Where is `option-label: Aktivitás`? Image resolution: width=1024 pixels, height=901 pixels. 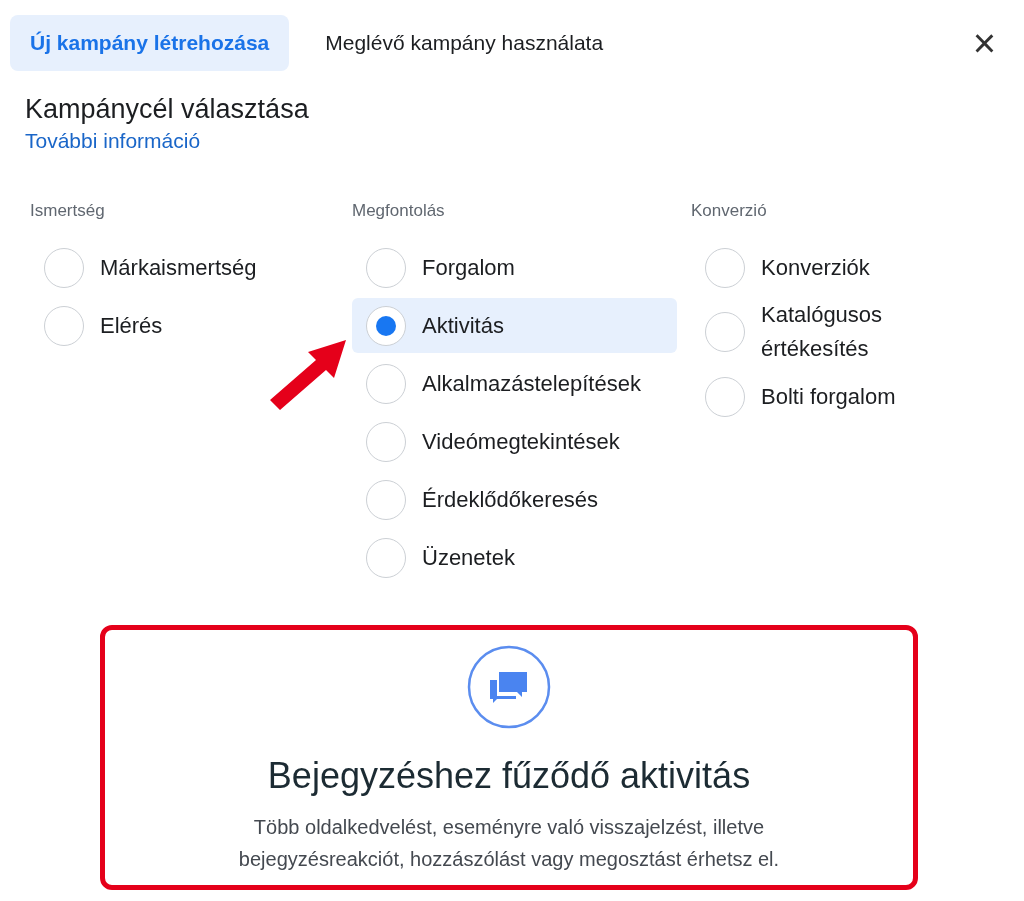
option-label: Aktivitás is located at coordinates (463, 325).